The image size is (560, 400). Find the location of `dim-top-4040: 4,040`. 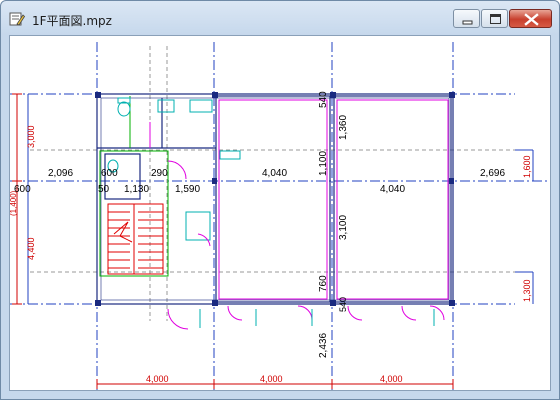

dim-top-4040: 4,040 is located at coordinates (274, 173).